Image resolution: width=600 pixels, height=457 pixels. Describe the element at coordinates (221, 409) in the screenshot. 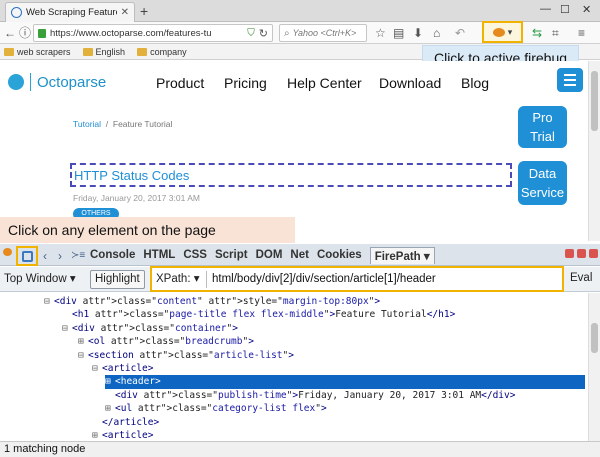

I see `dom-node-text: <ul attr">class="category-list flex">` at that location.